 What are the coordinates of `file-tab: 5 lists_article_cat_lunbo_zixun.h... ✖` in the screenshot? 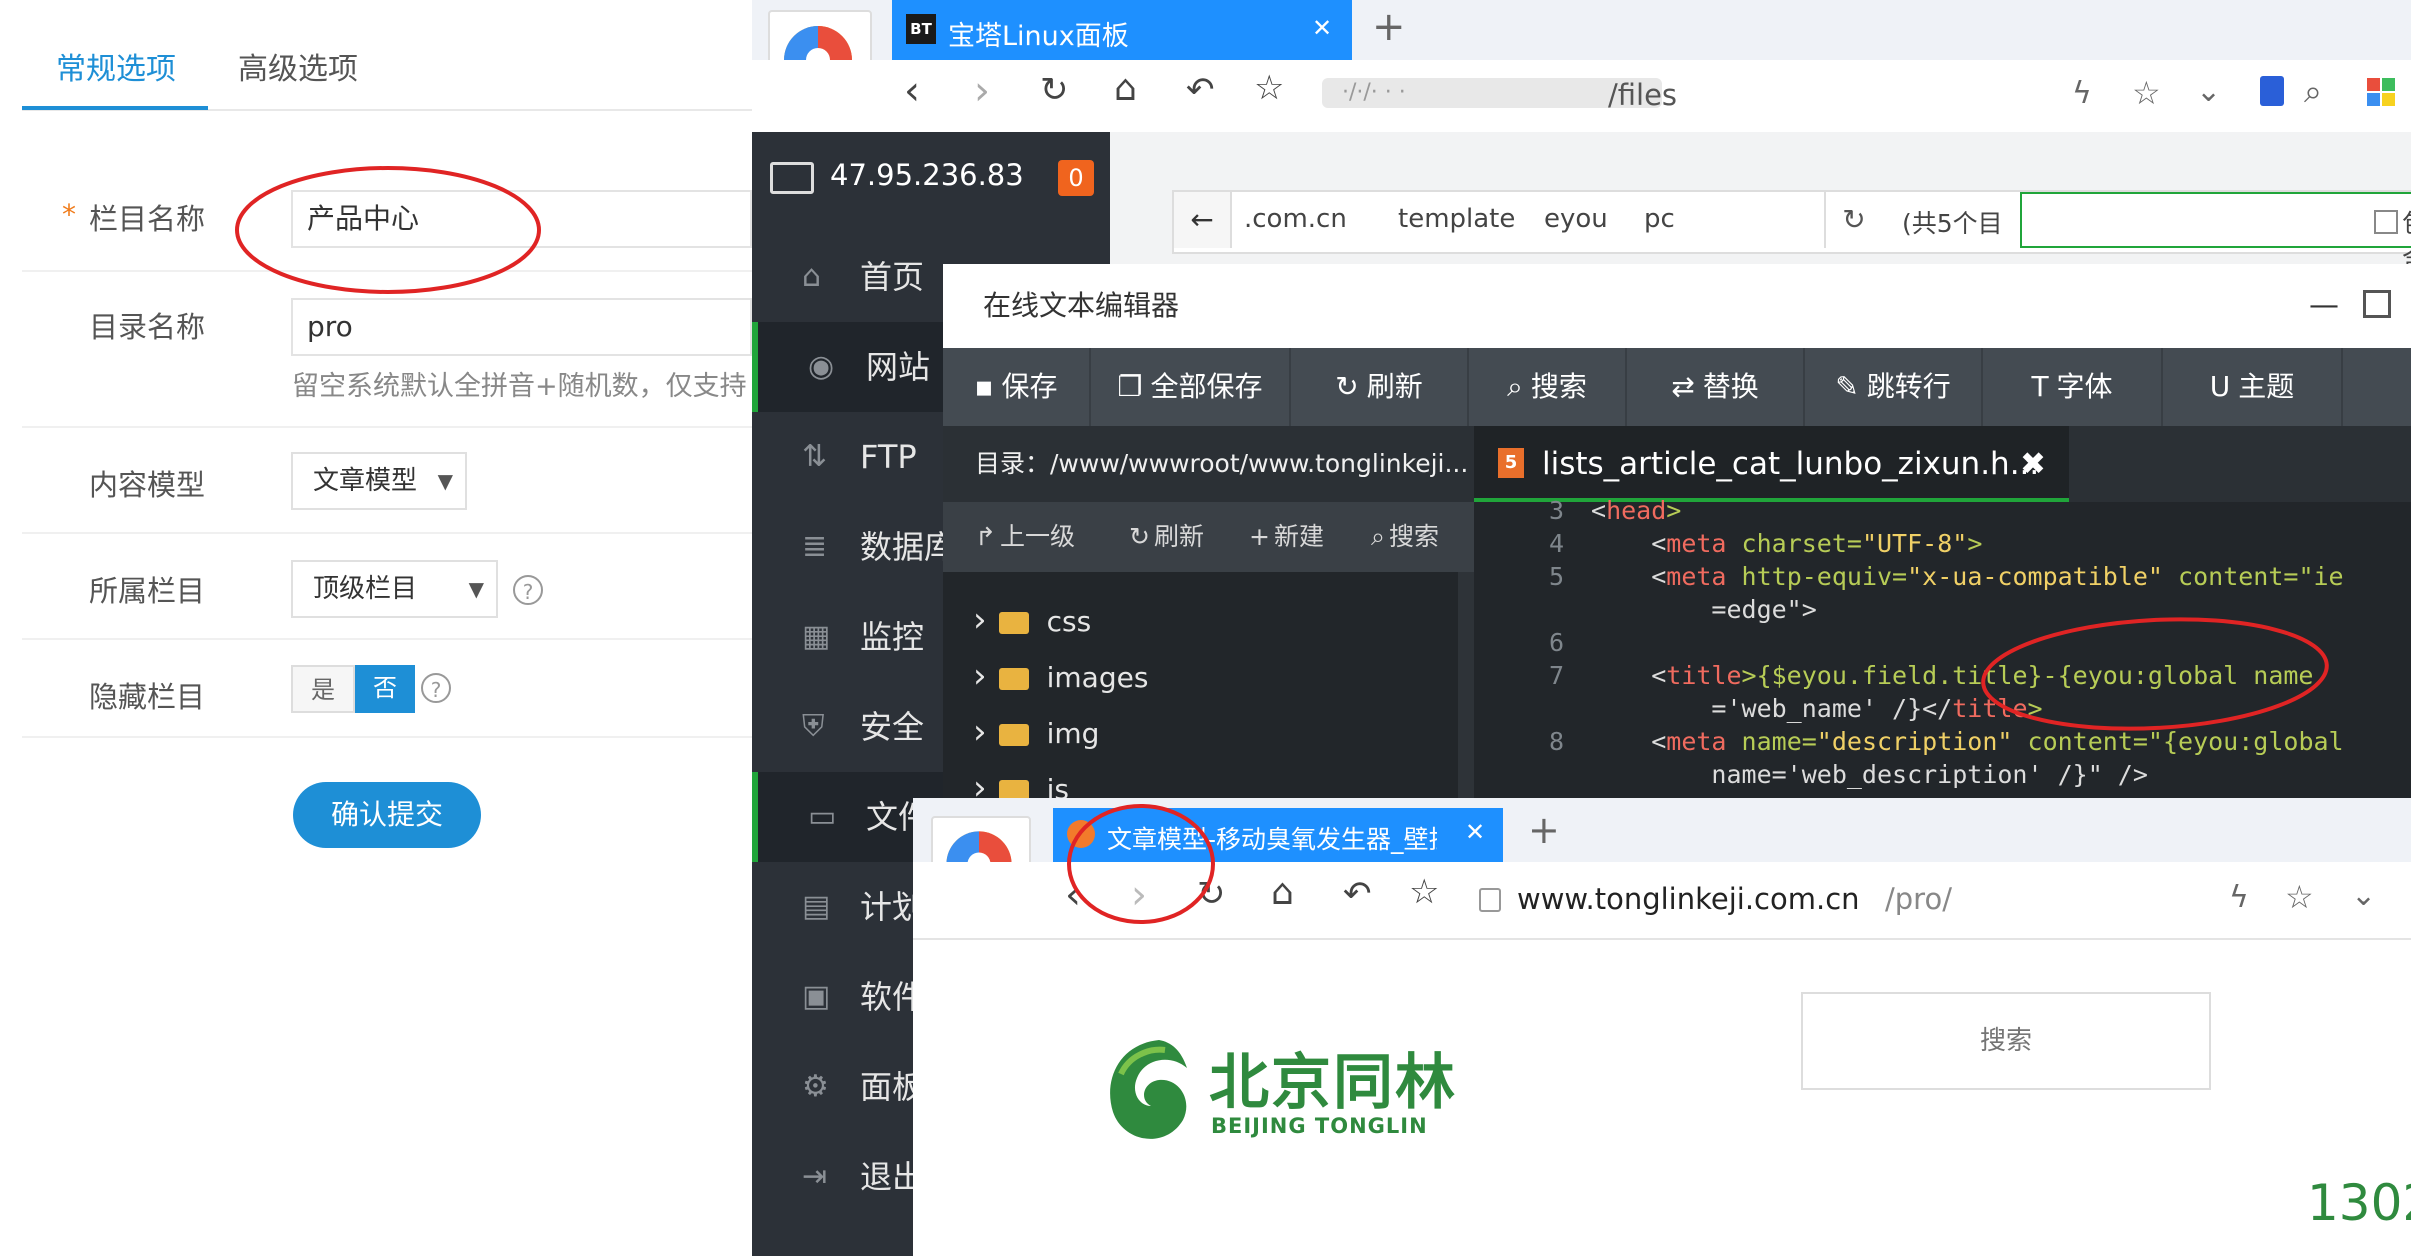 It's located at (1771, 464).